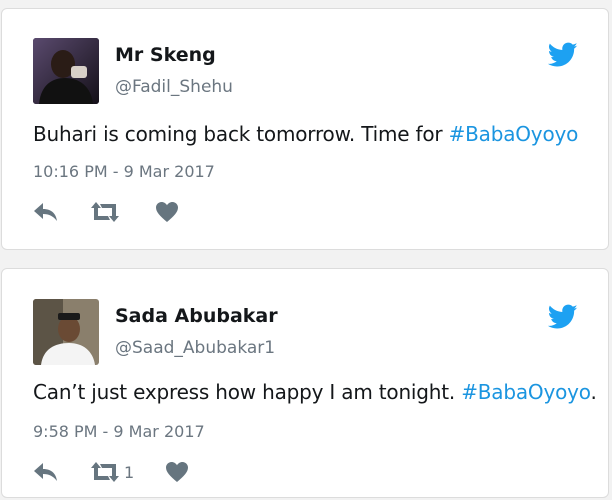  I want to click on display-name: Mr Skeng, so click(165, 55).